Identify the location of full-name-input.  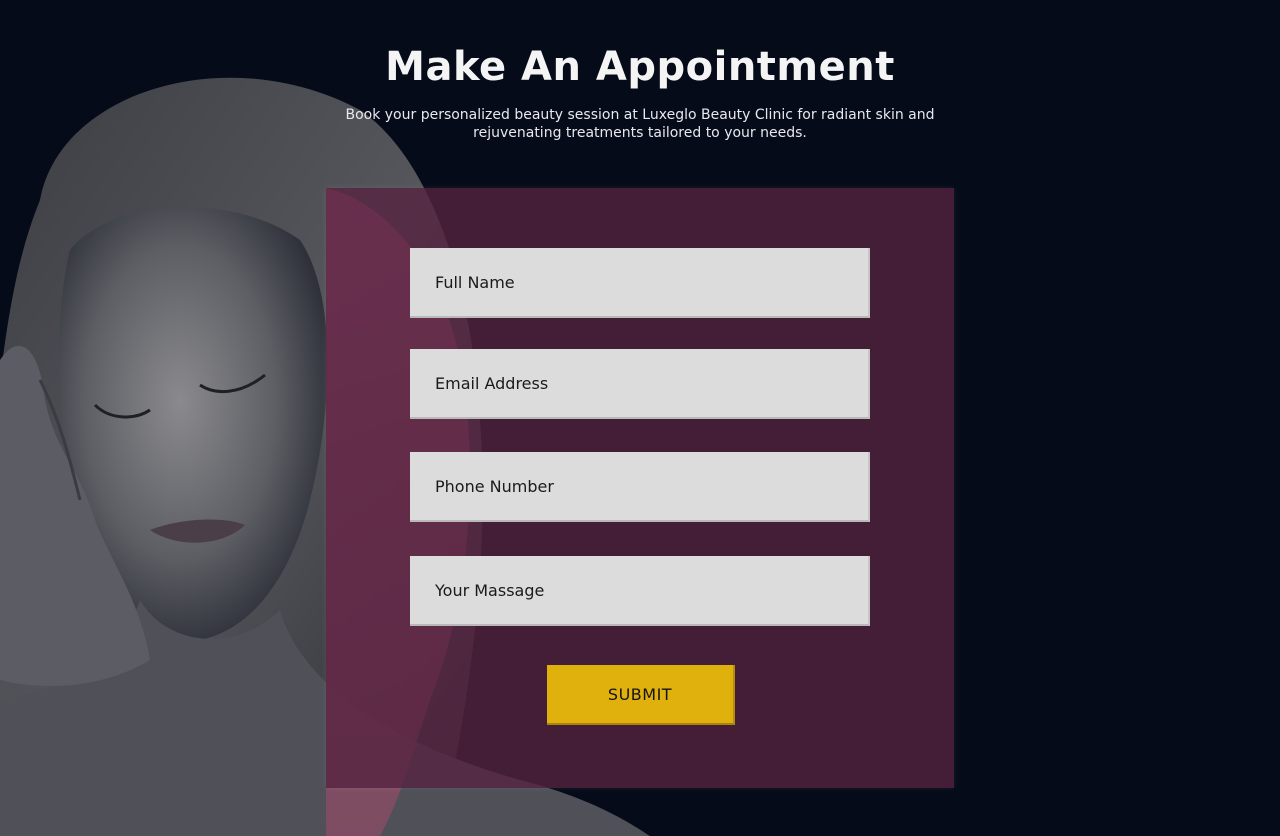
(640, 283).